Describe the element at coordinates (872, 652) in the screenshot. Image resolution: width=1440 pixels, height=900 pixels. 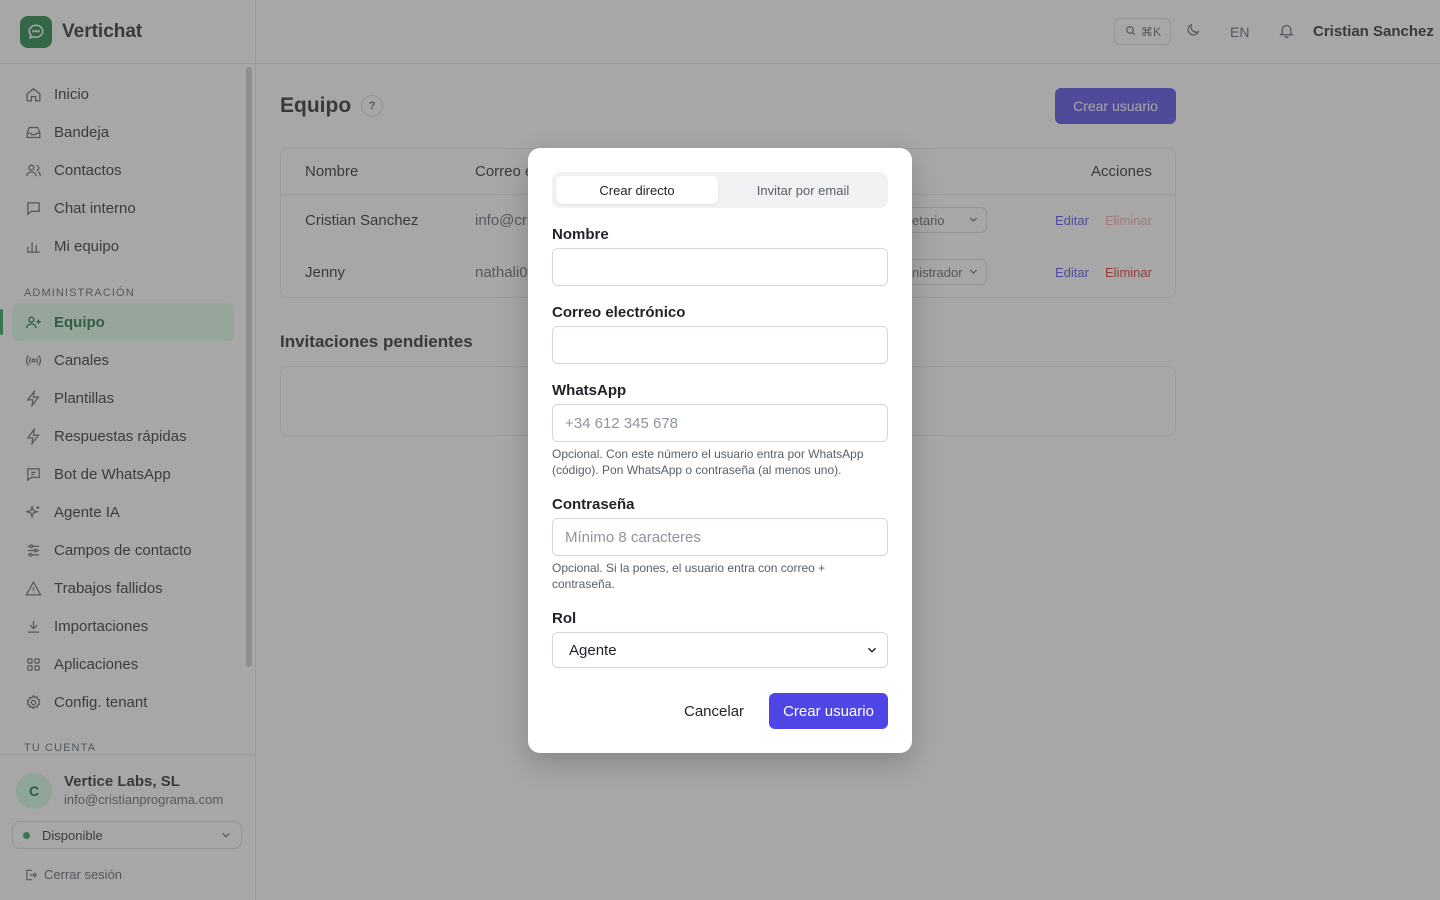
I see `chevron-down-icon` at that location.